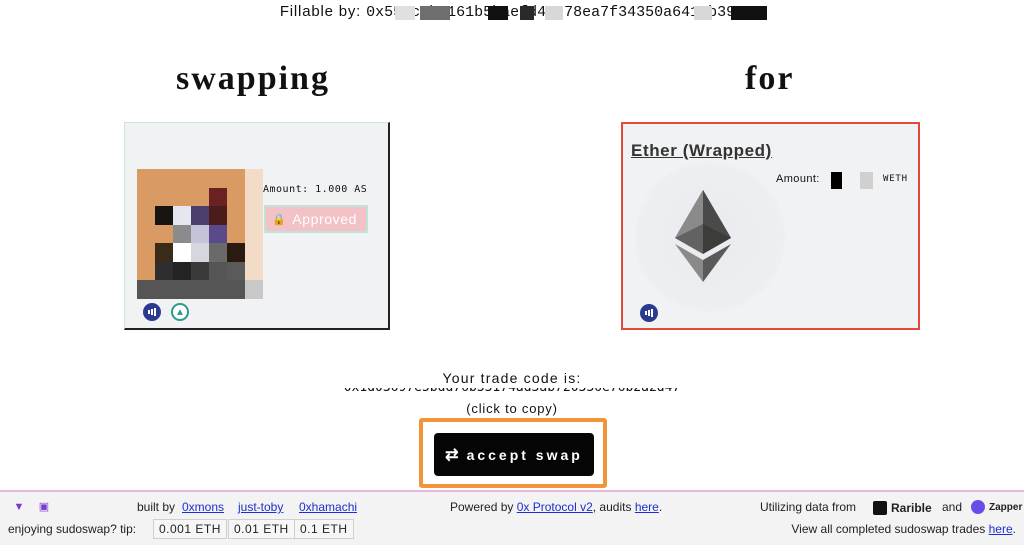  I want to click on approved-button: 🔒 Approved, so click(316, 219).